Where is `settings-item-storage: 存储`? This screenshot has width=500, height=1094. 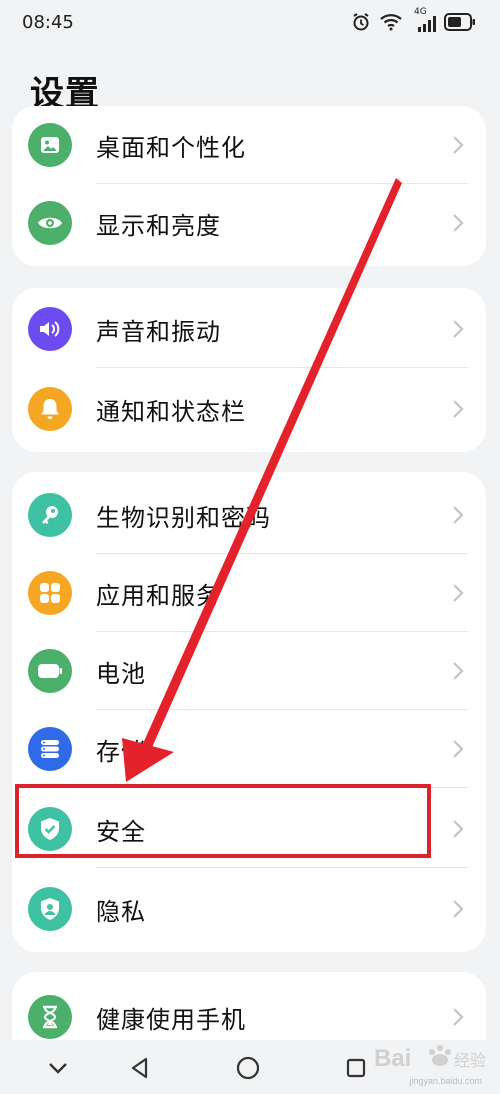
settings-item-storage: 存储 is located at coordinates (249, 749).